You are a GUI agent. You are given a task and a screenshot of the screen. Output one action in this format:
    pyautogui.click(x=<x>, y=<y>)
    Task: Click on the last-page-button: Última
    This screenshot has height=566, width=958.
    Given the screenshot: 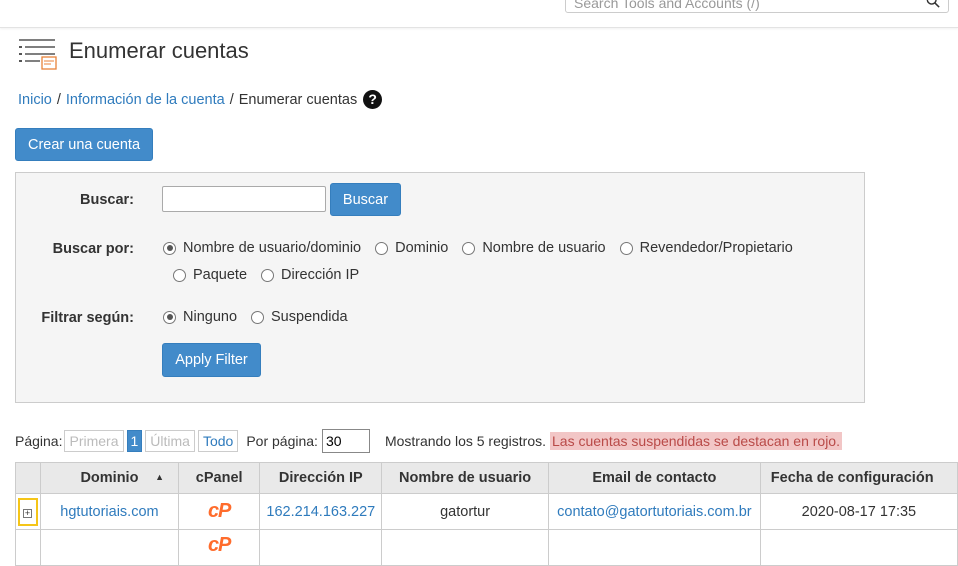 What is the action you would take?
    pyautogui.click(x=170, y=441)
    